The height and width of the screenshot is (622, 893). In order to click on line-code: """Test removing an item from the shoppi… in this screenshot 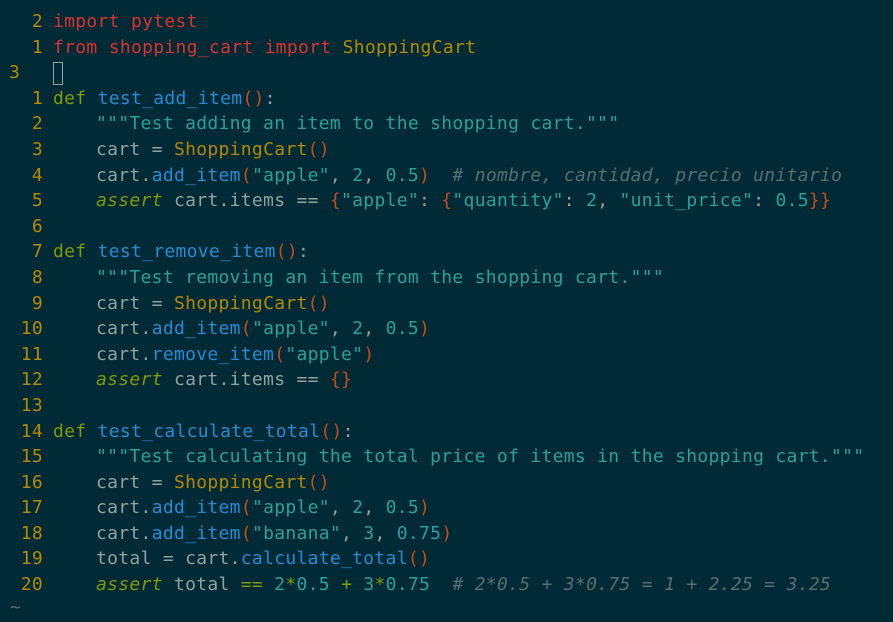, I will do `click(353, 278)`.